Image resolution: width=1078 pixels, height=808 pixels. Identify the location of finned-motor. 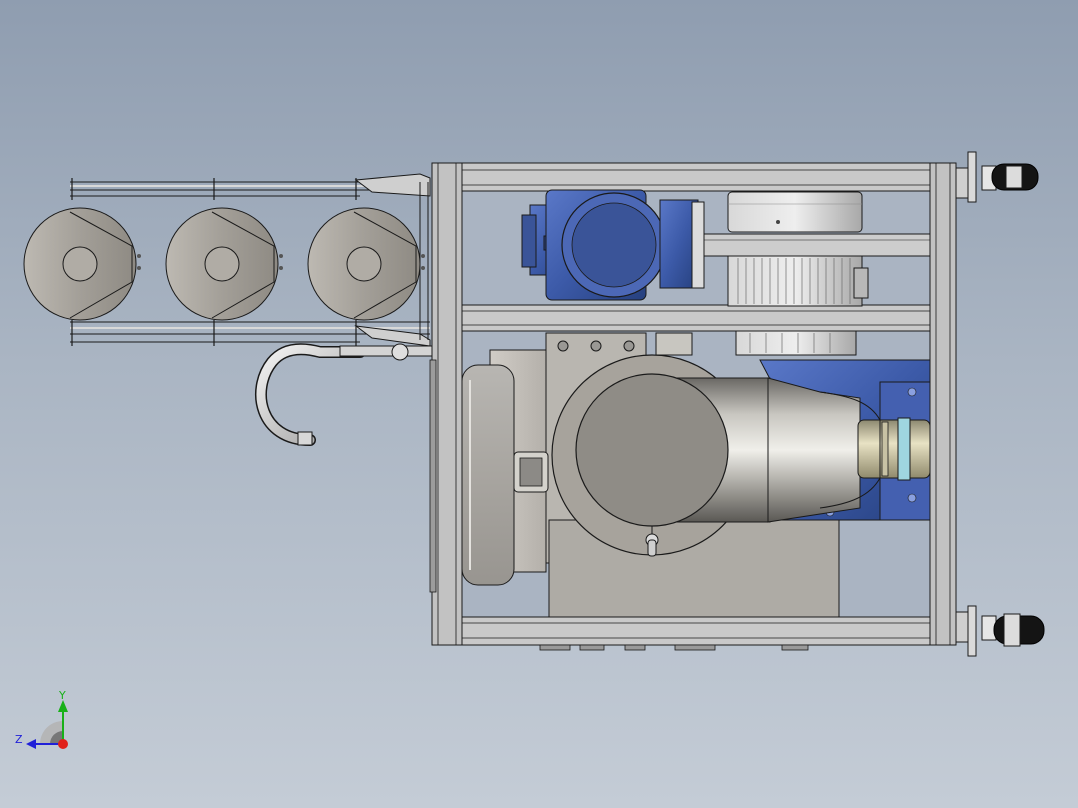
(798, 273).